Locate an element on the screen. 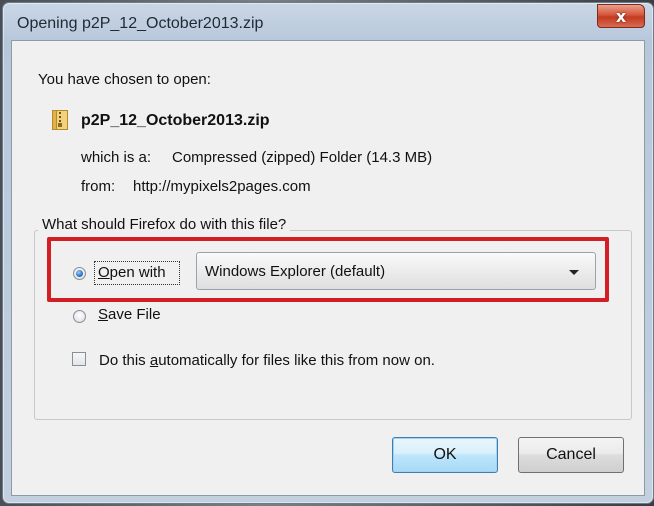 The image size is (654, 506). close-button: x is located at coordinates (621, 16).